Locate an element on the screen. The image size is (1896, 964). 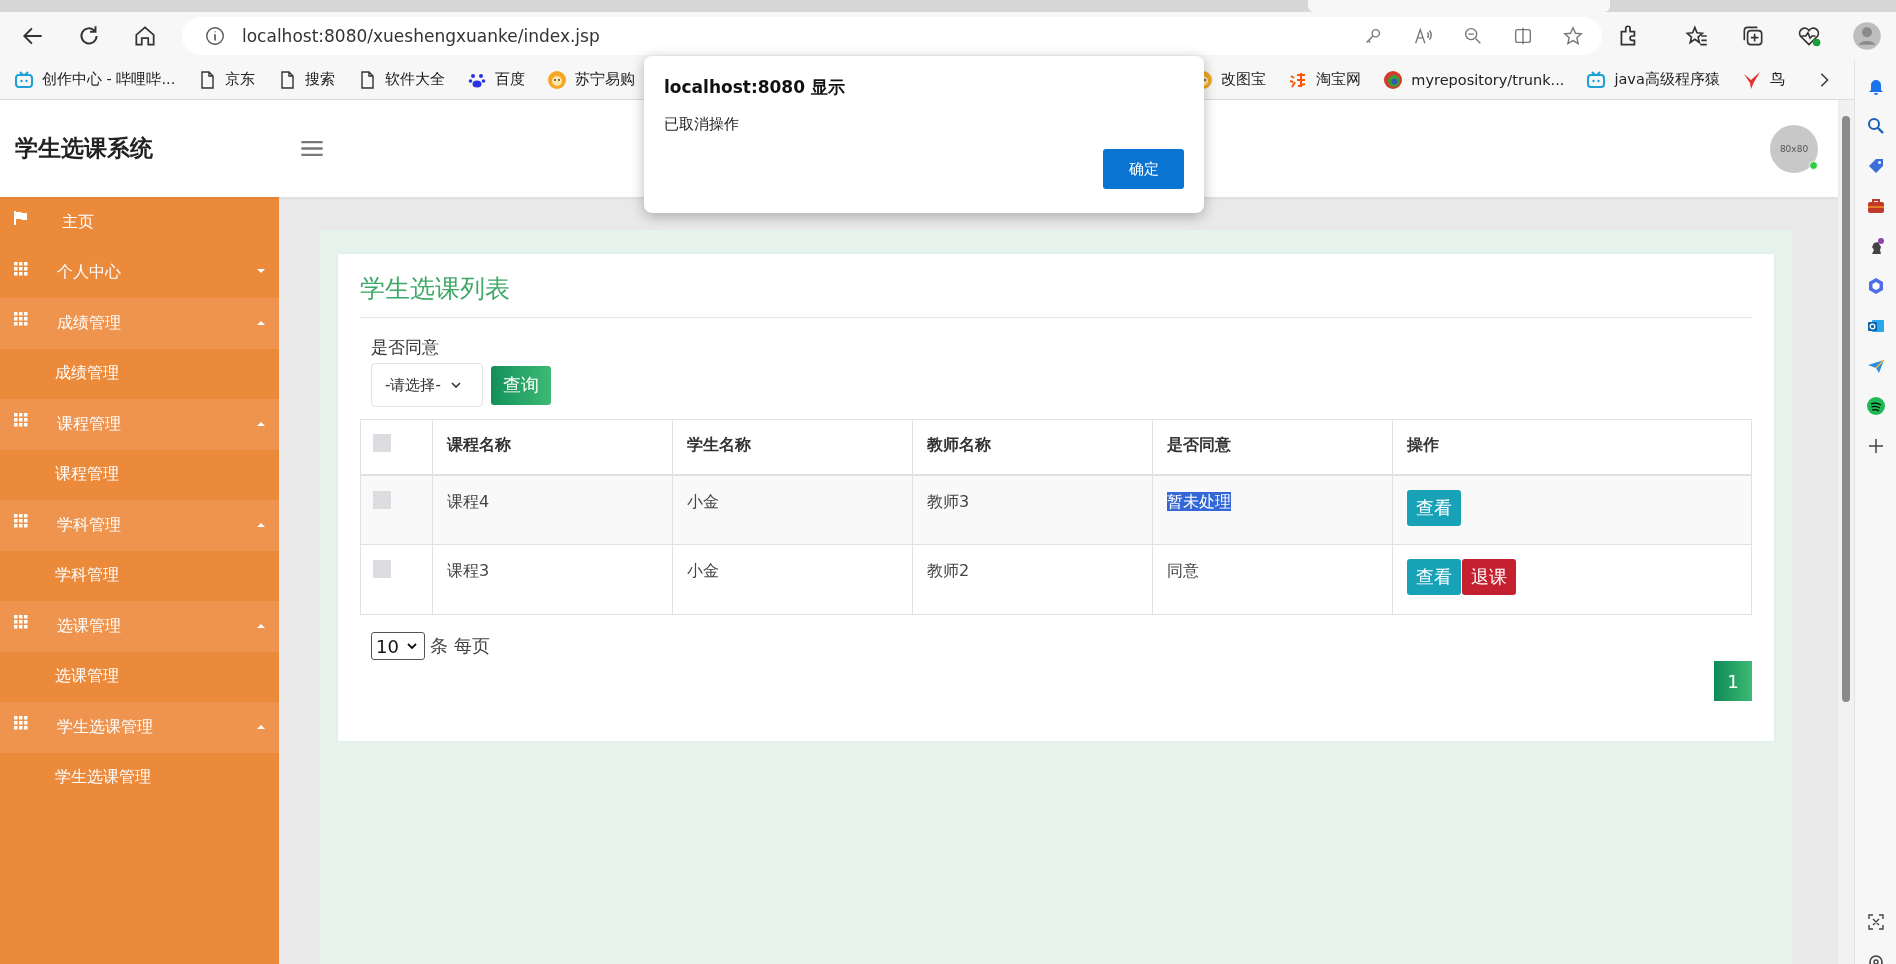
bookmark: 苏宁易购 is located at coordinates (591, 79).